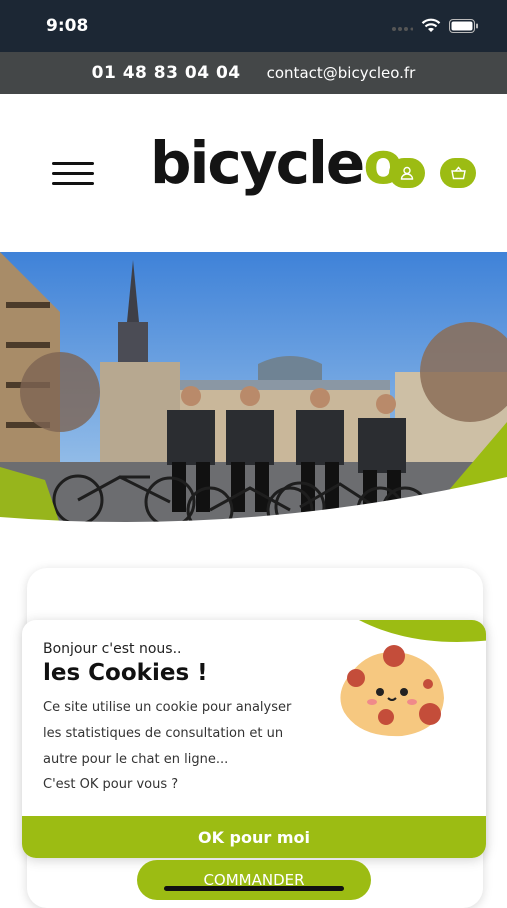  Describe the element at coordinates (163, 733) in the screenshot. I see `cookie-text-line2: les statistiques de consultation et un` at that location.